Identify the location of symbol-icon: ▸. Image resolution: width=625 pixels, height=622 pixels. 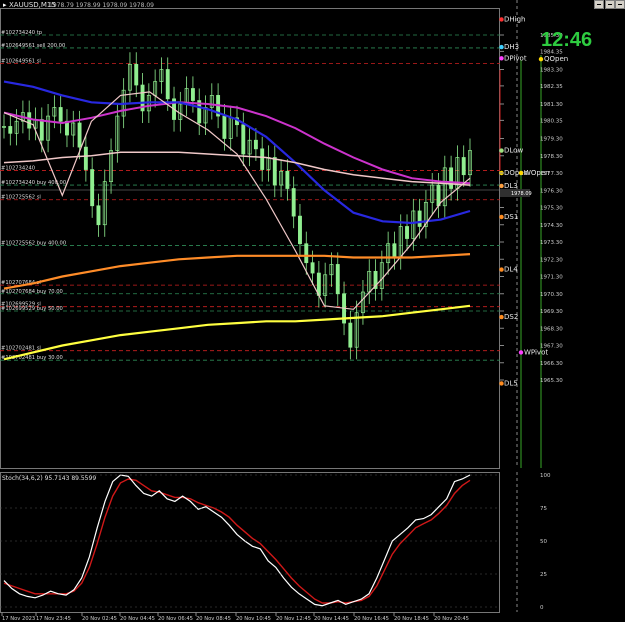
(5, 5).